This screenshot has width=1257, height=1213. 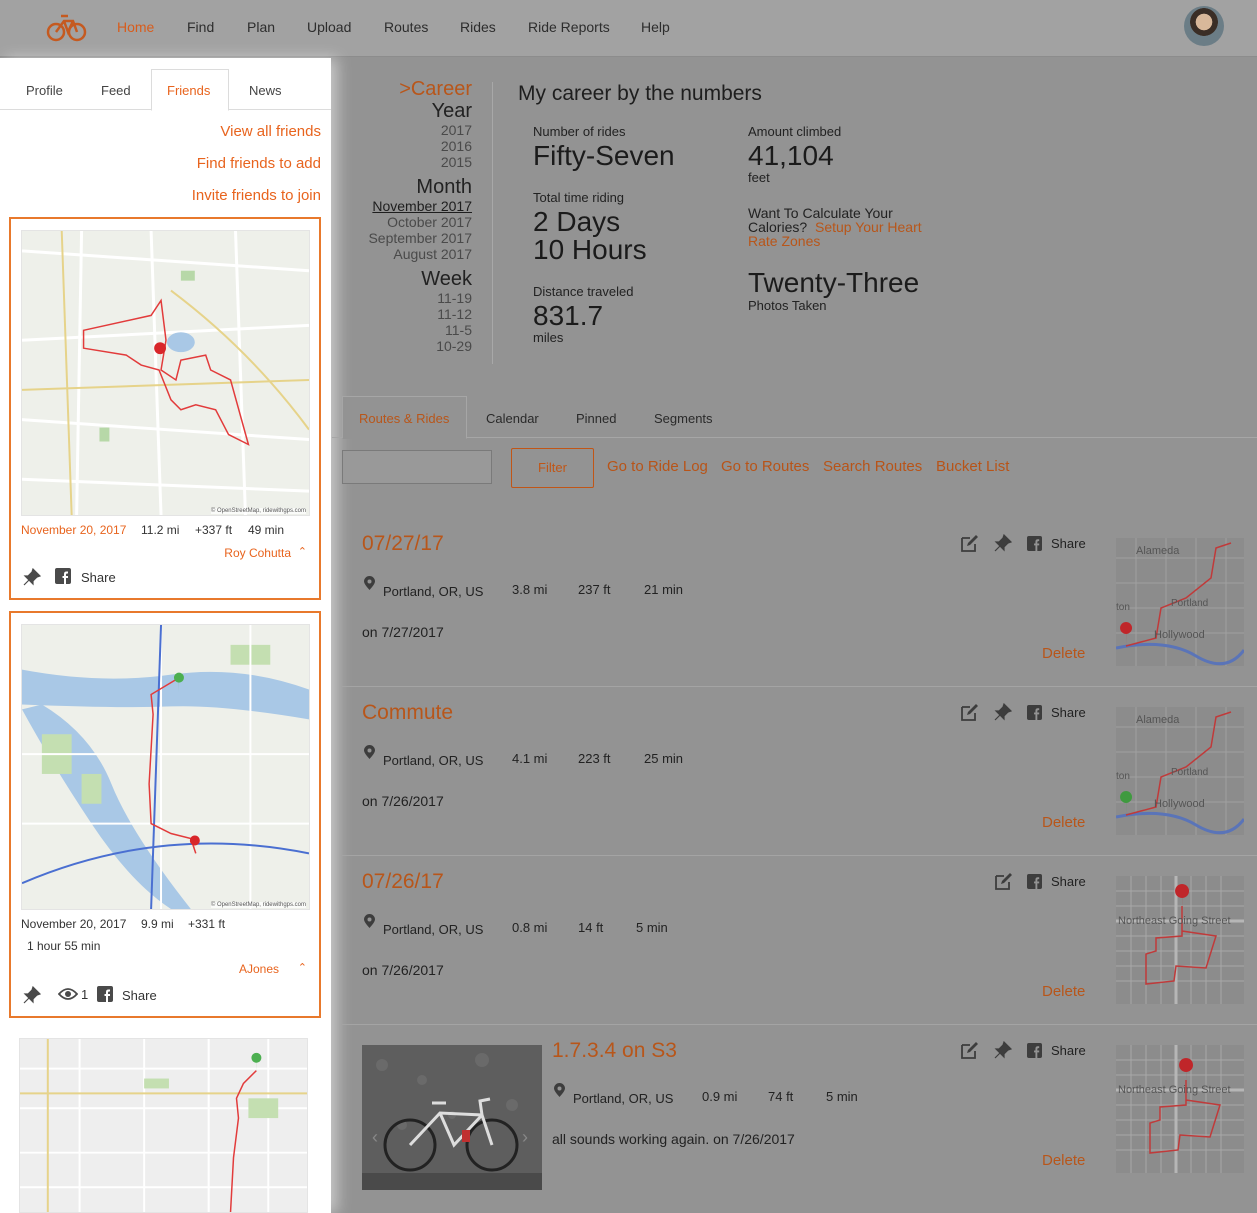 I want to click on tab-calendar: Calendar, so click(x=512, y=418).